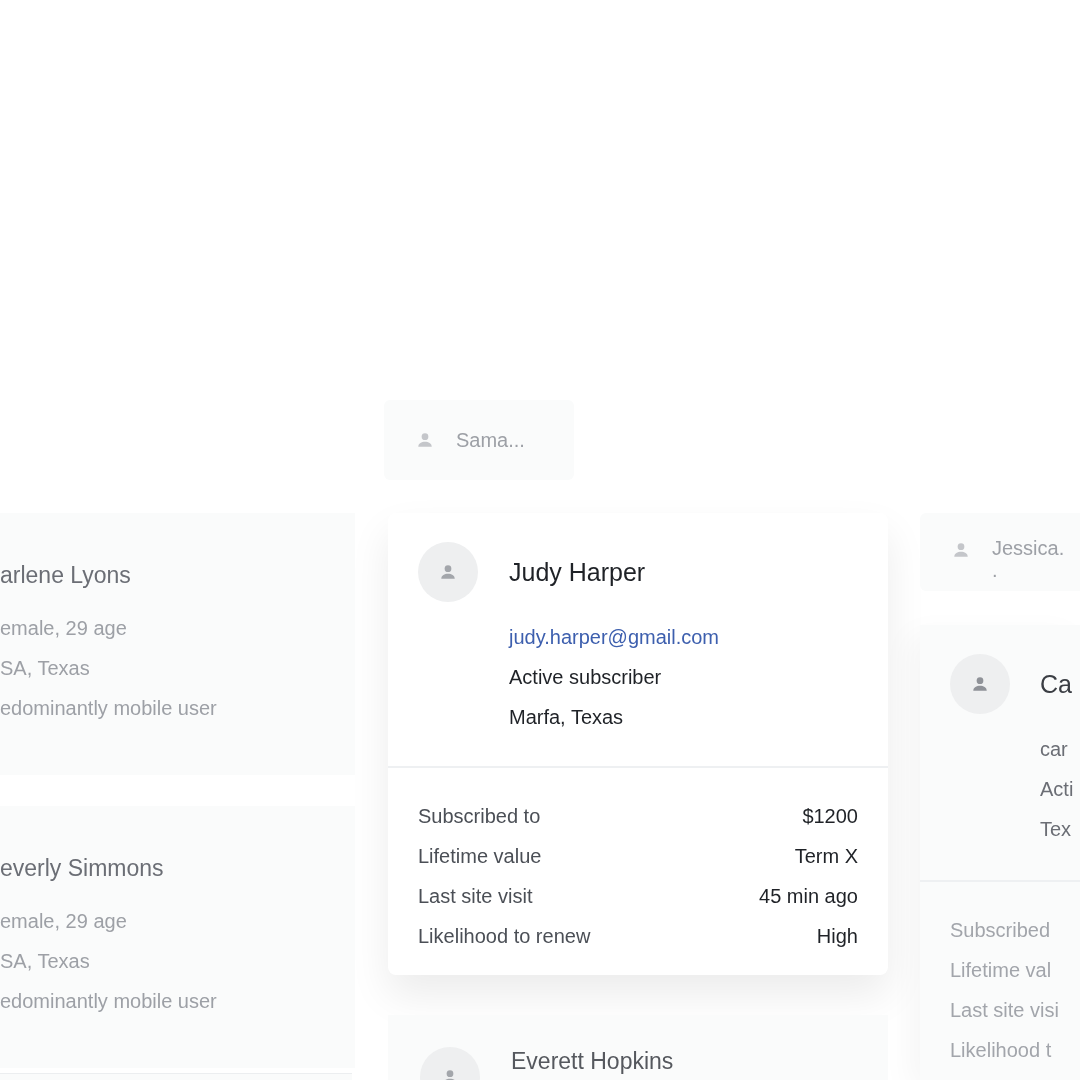 The height and width of the screenshot is (1080, 1080). What do you see at coordinates (479, 816) in the screenshot?
I see `stat-label: Subscribed to` at bounding box center [479, 816].